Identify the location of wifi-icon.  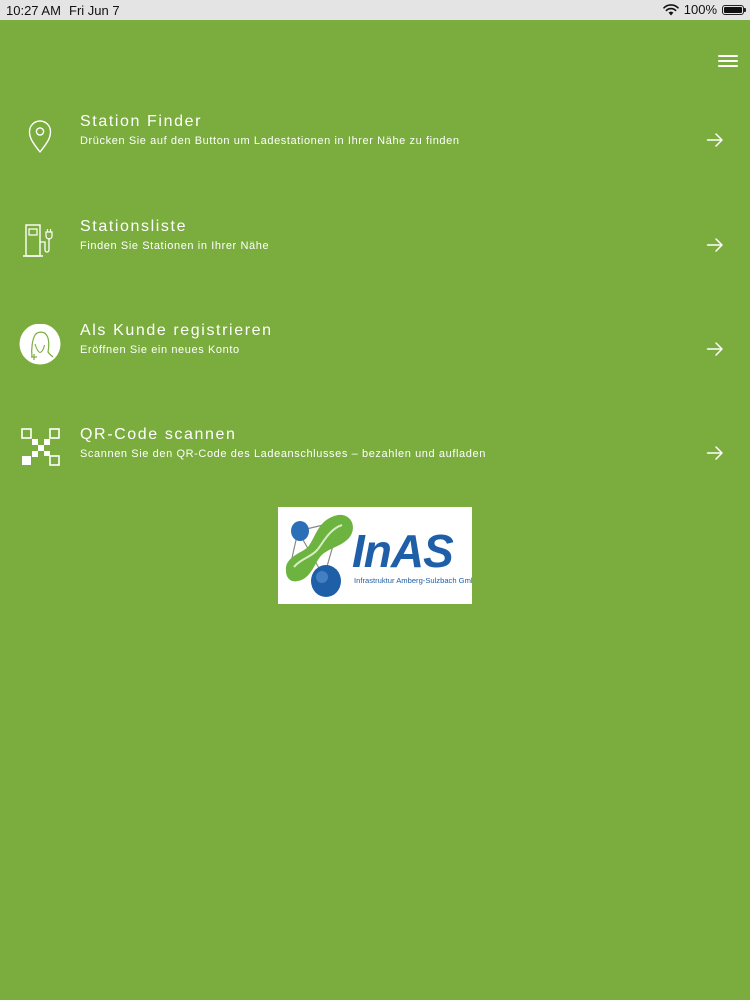
(670, 9).